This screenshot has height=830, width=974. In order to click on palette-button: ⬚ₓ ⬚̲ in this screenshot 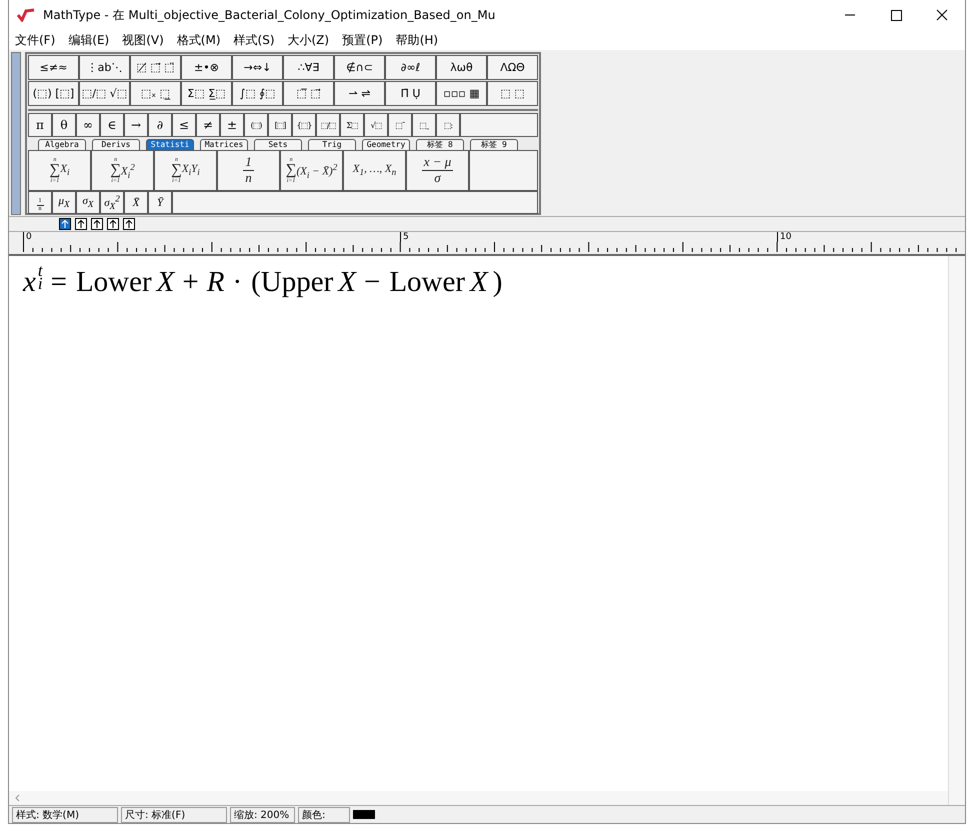, I will do `click(155, 93)`.